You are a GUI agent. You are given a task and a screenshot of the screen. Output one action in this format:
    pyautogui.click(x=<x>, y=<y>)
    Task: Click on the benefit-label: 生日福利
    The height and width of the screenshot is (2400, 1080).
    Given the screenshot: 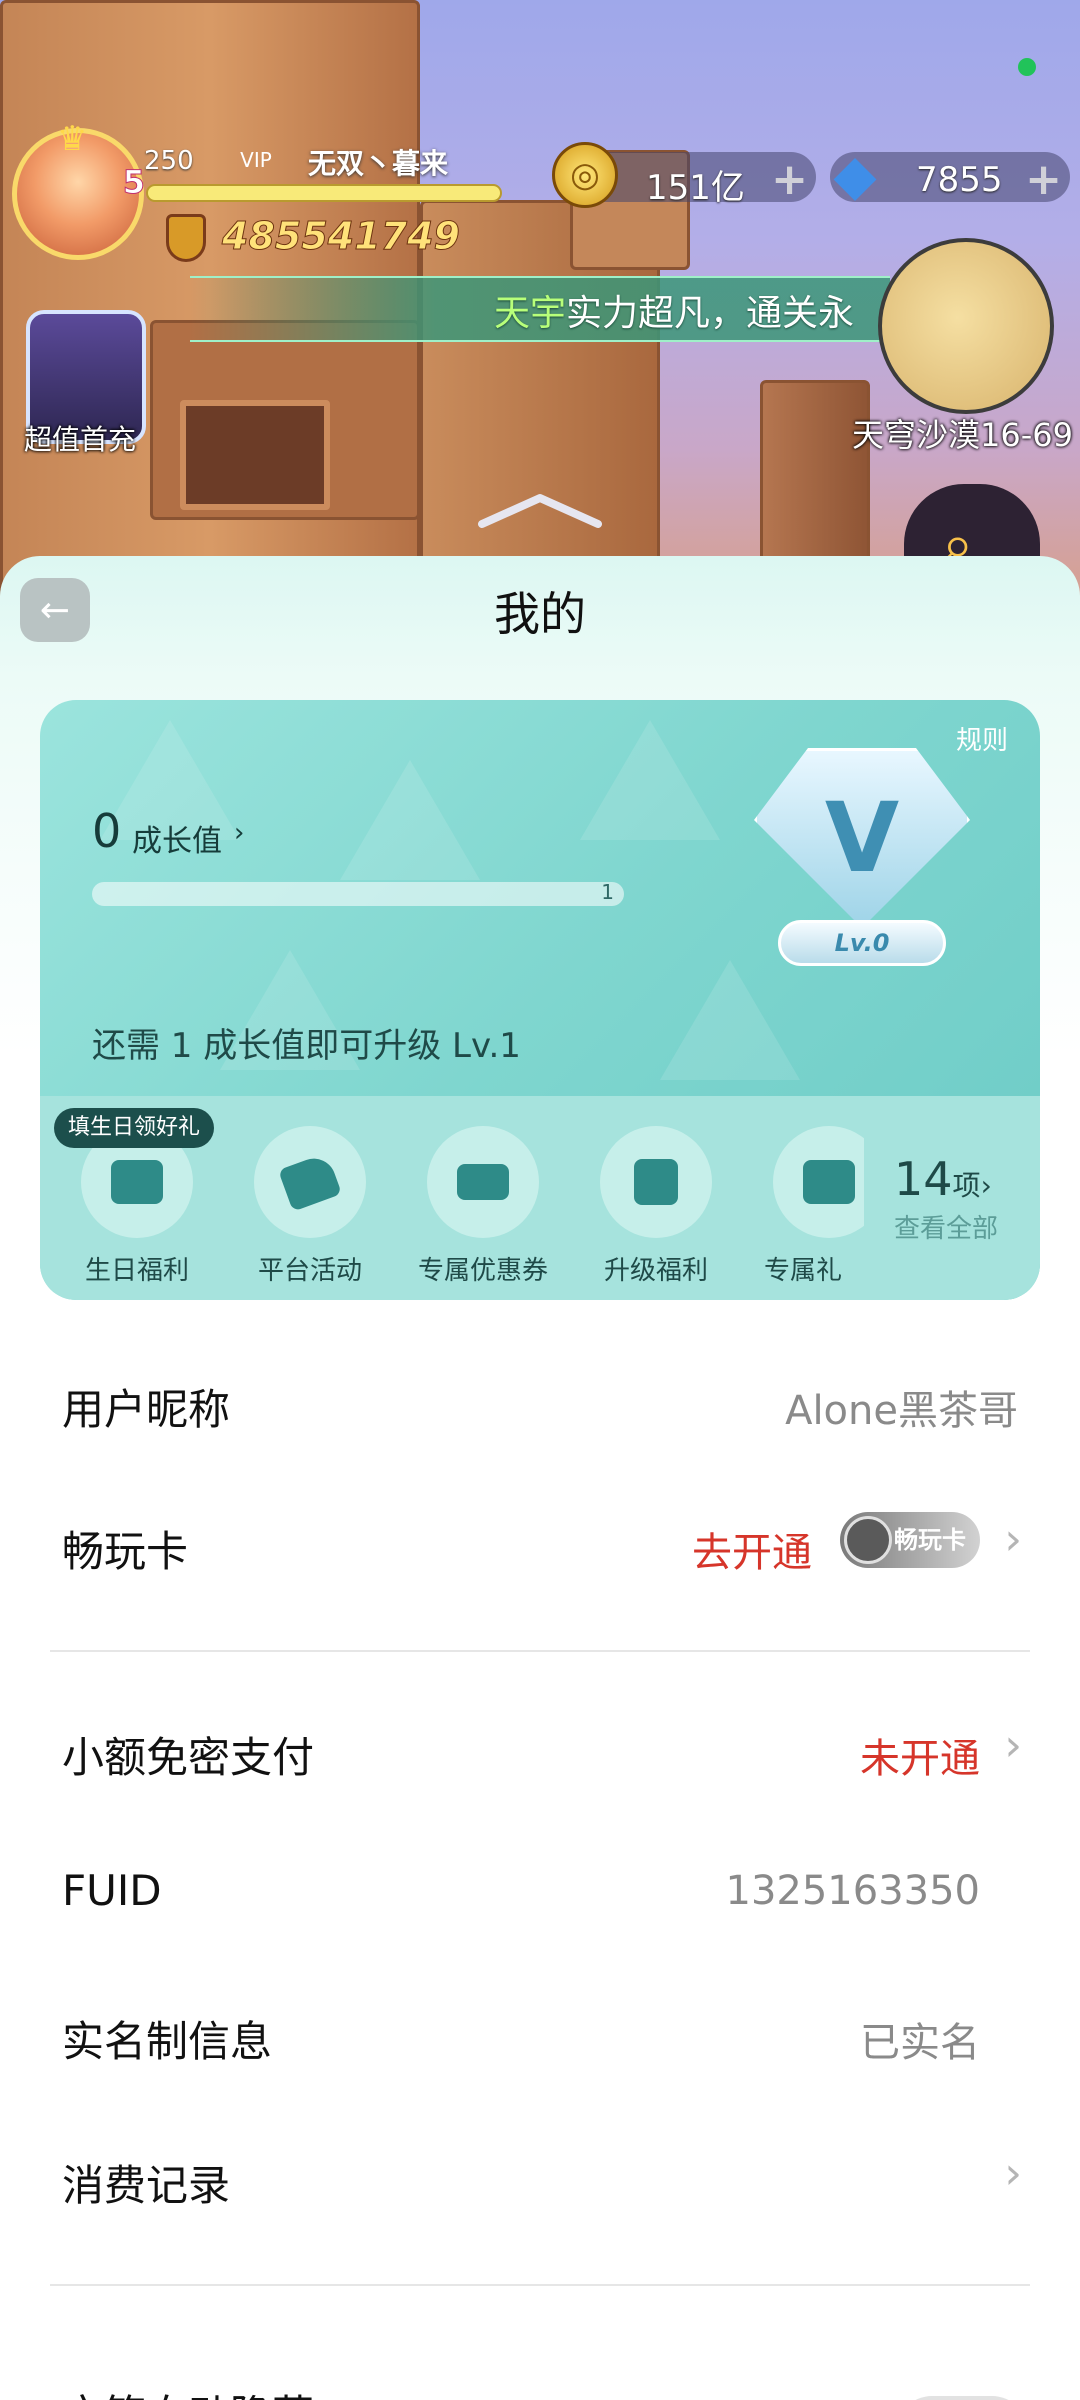 What is the action you would take?
    pyautogui.click(x=136, y=1271)
    